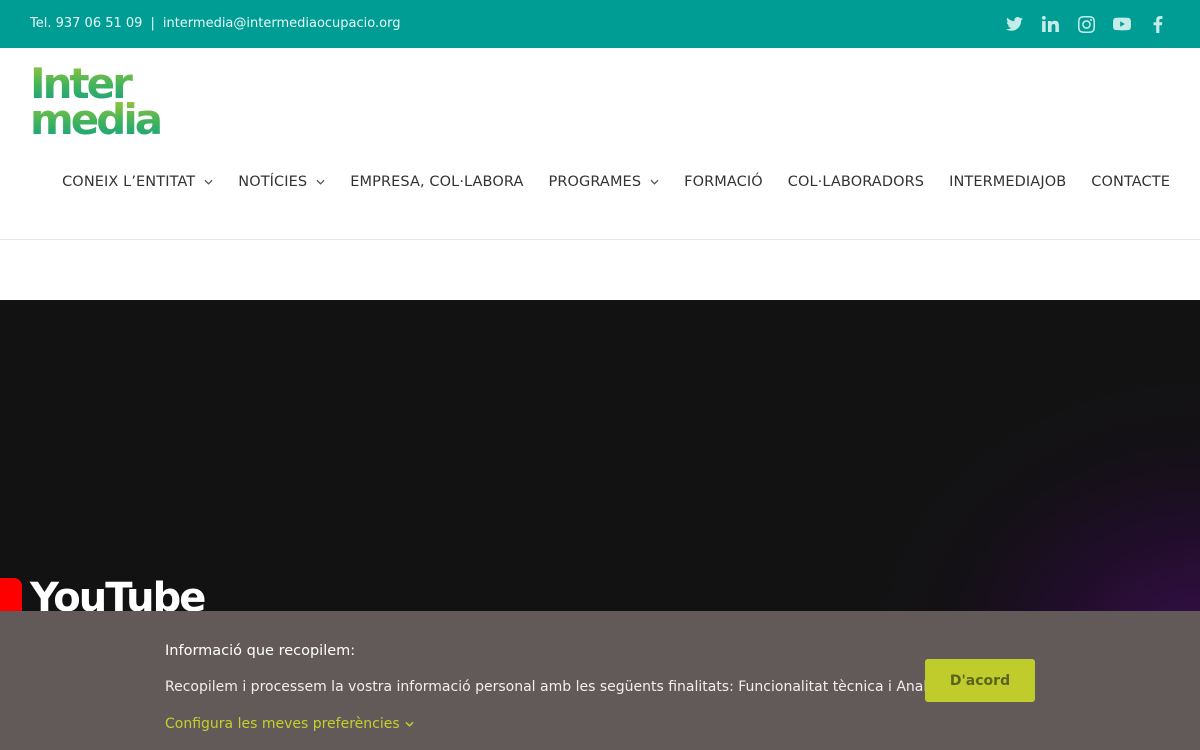  I want to click on nav-item-label: COL·LABORADORS, so click(856, 182).